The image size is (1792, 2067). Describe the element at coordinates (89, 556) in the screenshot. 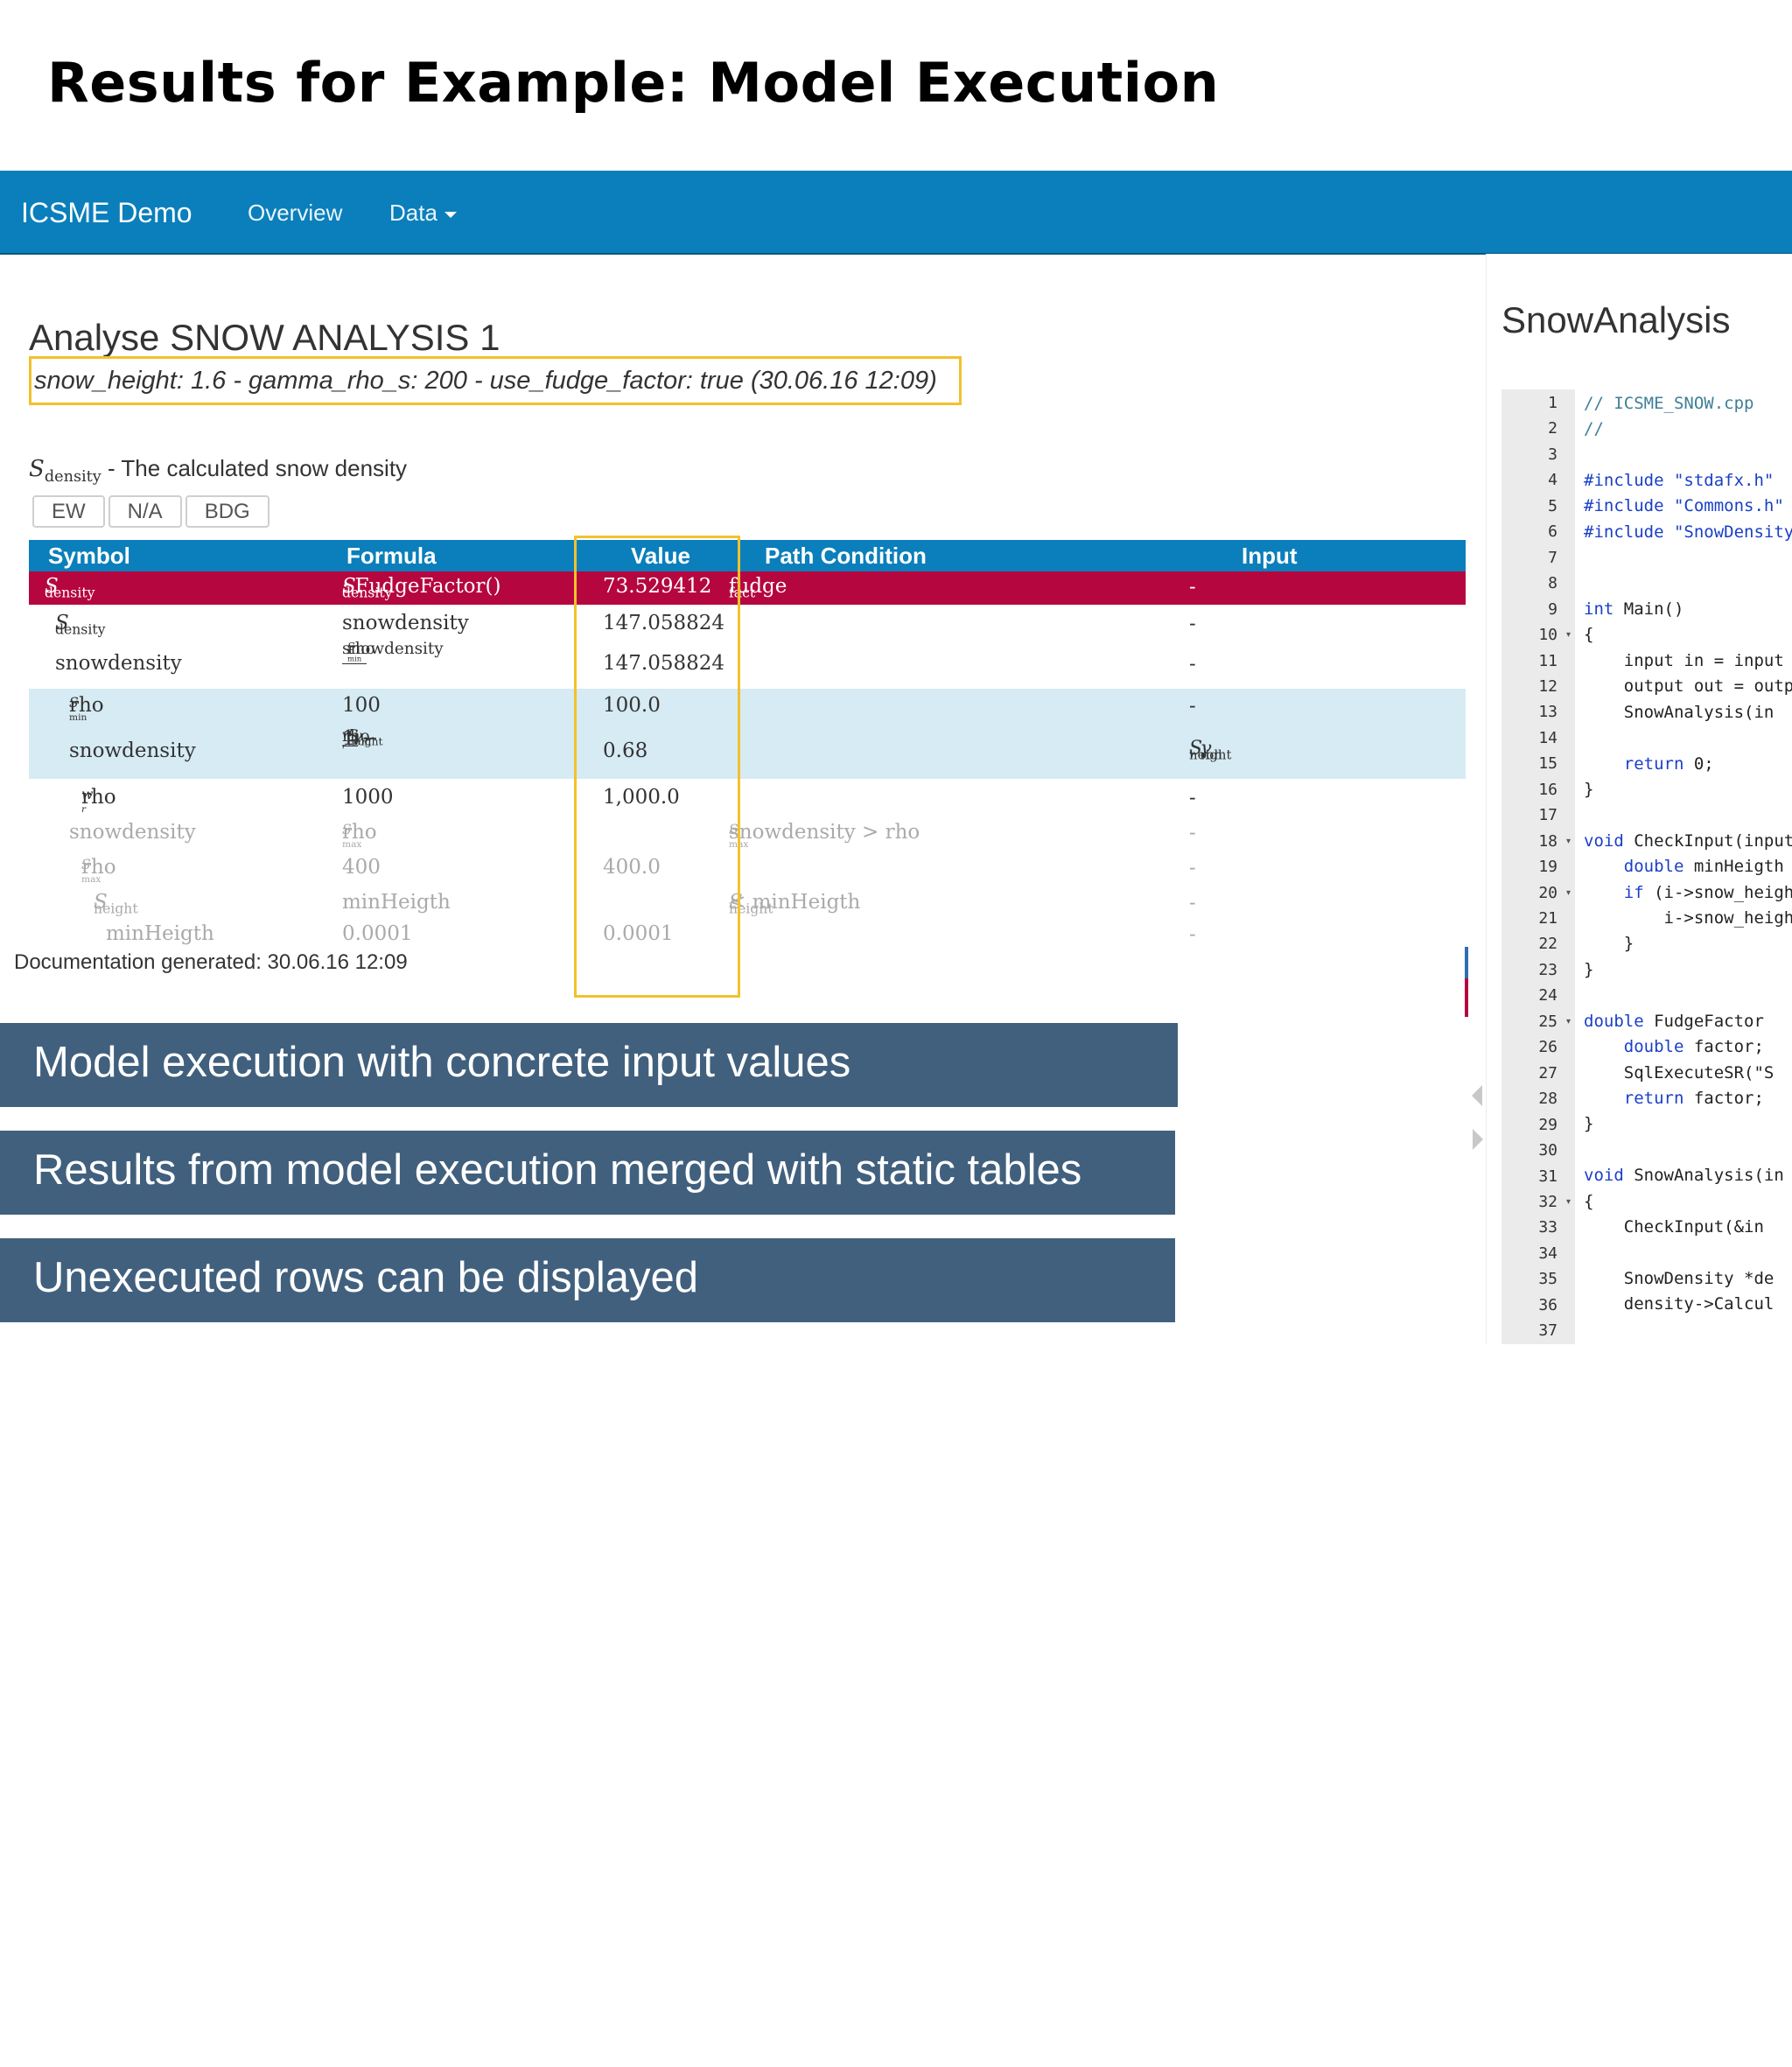

I see `header-symbol: Symbol` at that location.